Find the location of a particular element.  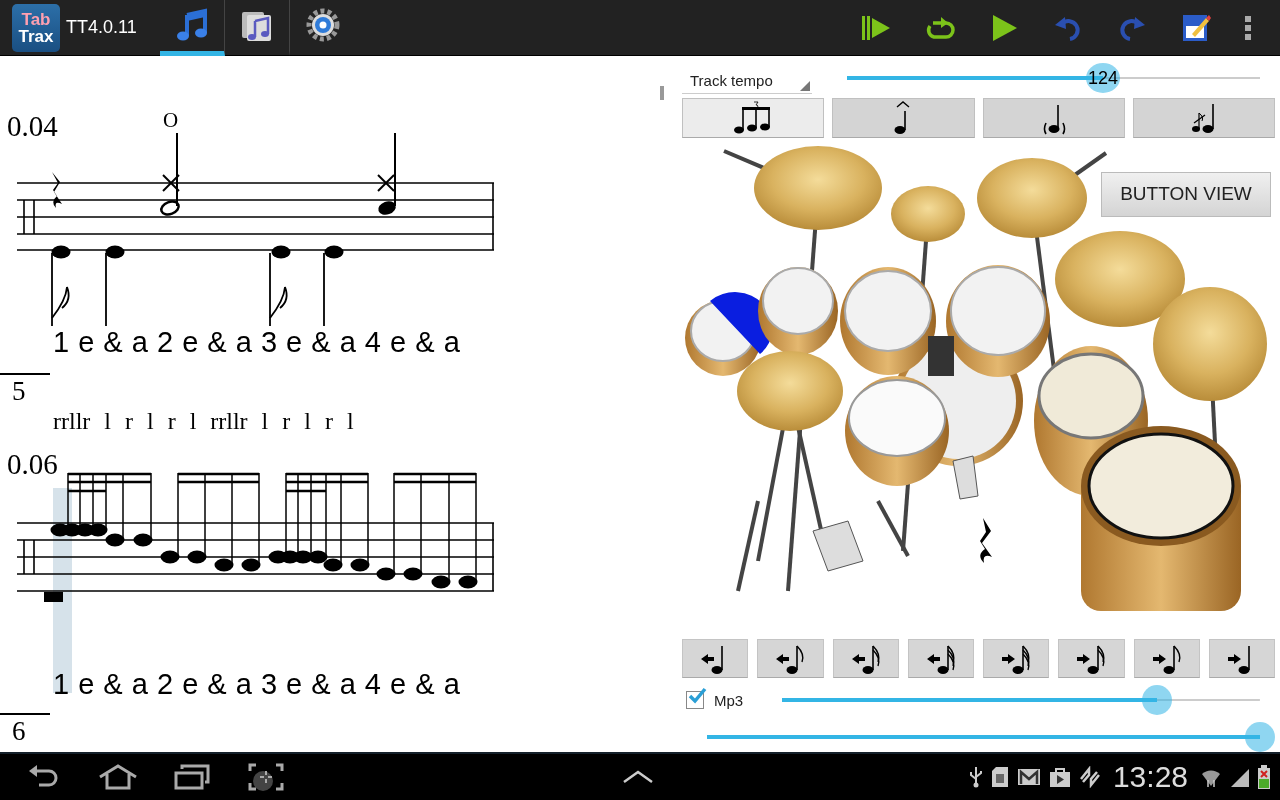

measure-number: 5 is located at coordinates (19, 391).